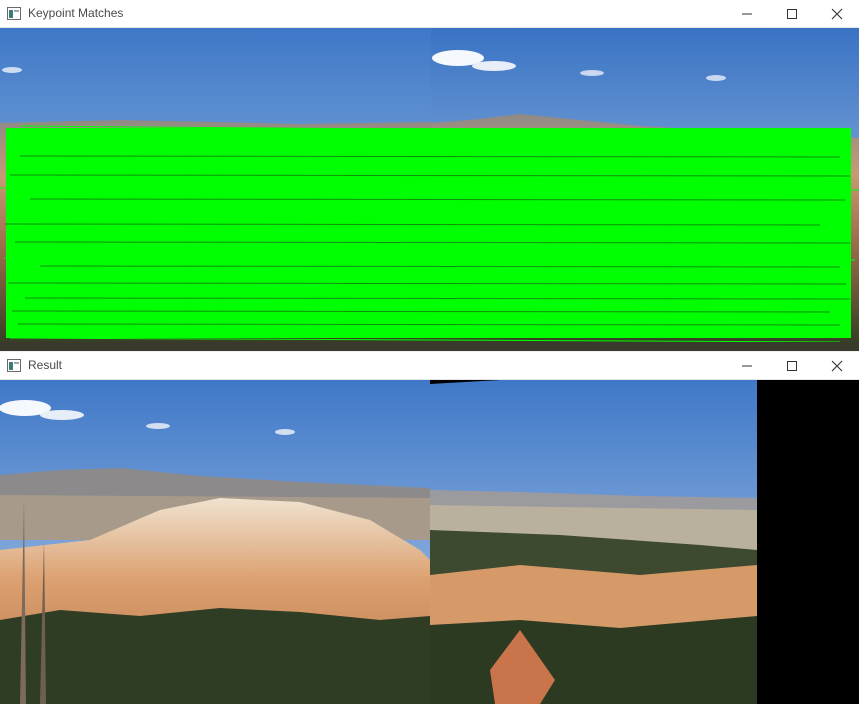 The height and width of the screenshot is (704, 859). What do you see at coordinates (76, 13) in the screenshot?
I see `window-title: Keypoint Matches` at bounding box center [76, 13].